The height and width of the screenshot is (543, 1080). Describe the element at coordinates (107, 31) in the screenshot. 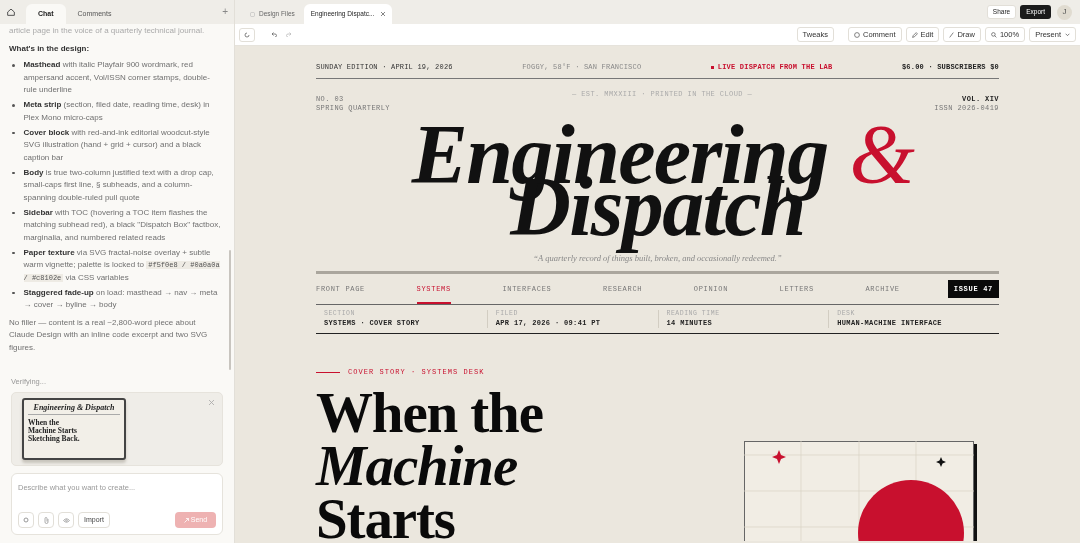

I see `message-text: article page in the voice of a quarterly technical journal.` at that location.